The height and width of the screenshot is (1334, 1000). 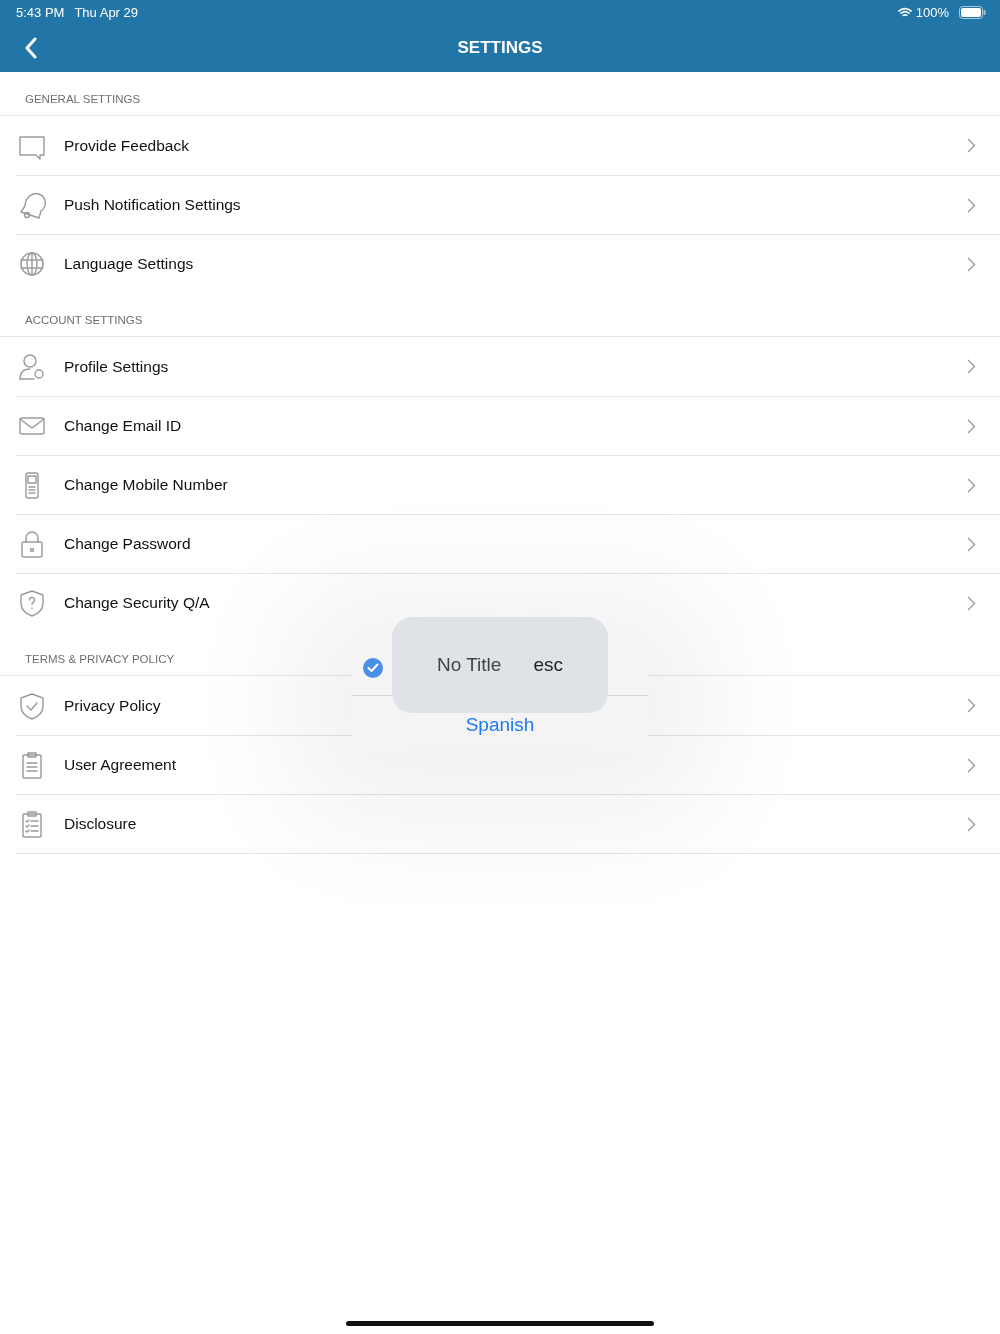 What do you see at coordinates (123, 426) in the screenshot?
I see `settings-item: Change Email ID` at bounding box center [123, 426].